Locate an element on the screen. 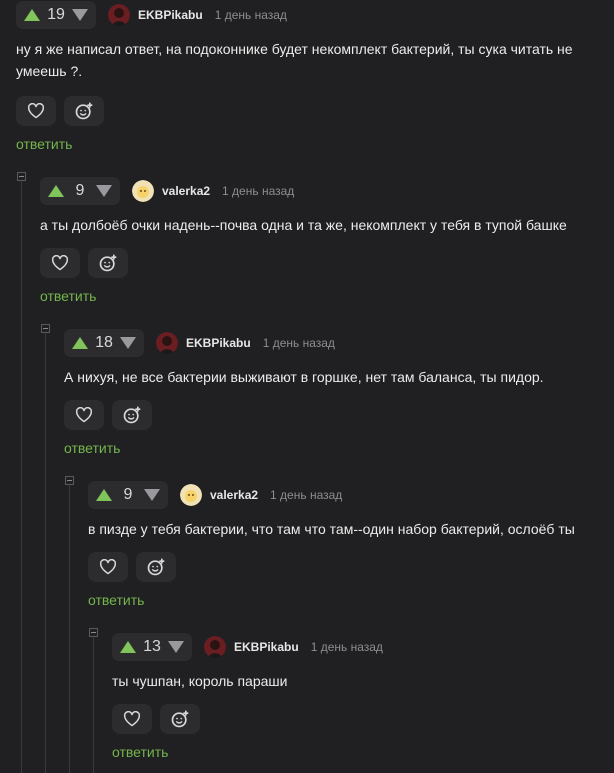 This screenshot has width=614, height=773. comment-text: ты чушпан, король параши is located at coordinates (200, 681).